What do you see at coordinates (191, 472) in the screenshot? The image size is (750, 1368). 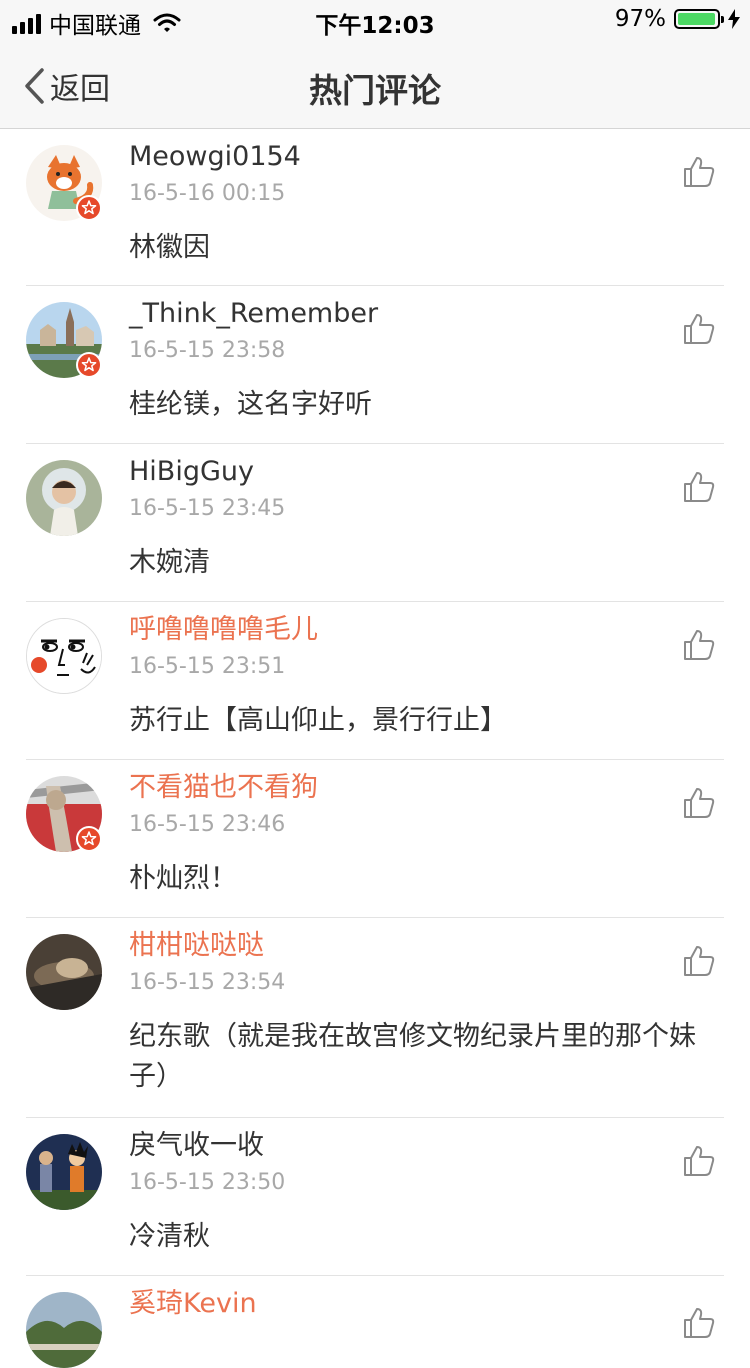 I see `comment-username: HiBigGuy` at bounding box center [191, 472].